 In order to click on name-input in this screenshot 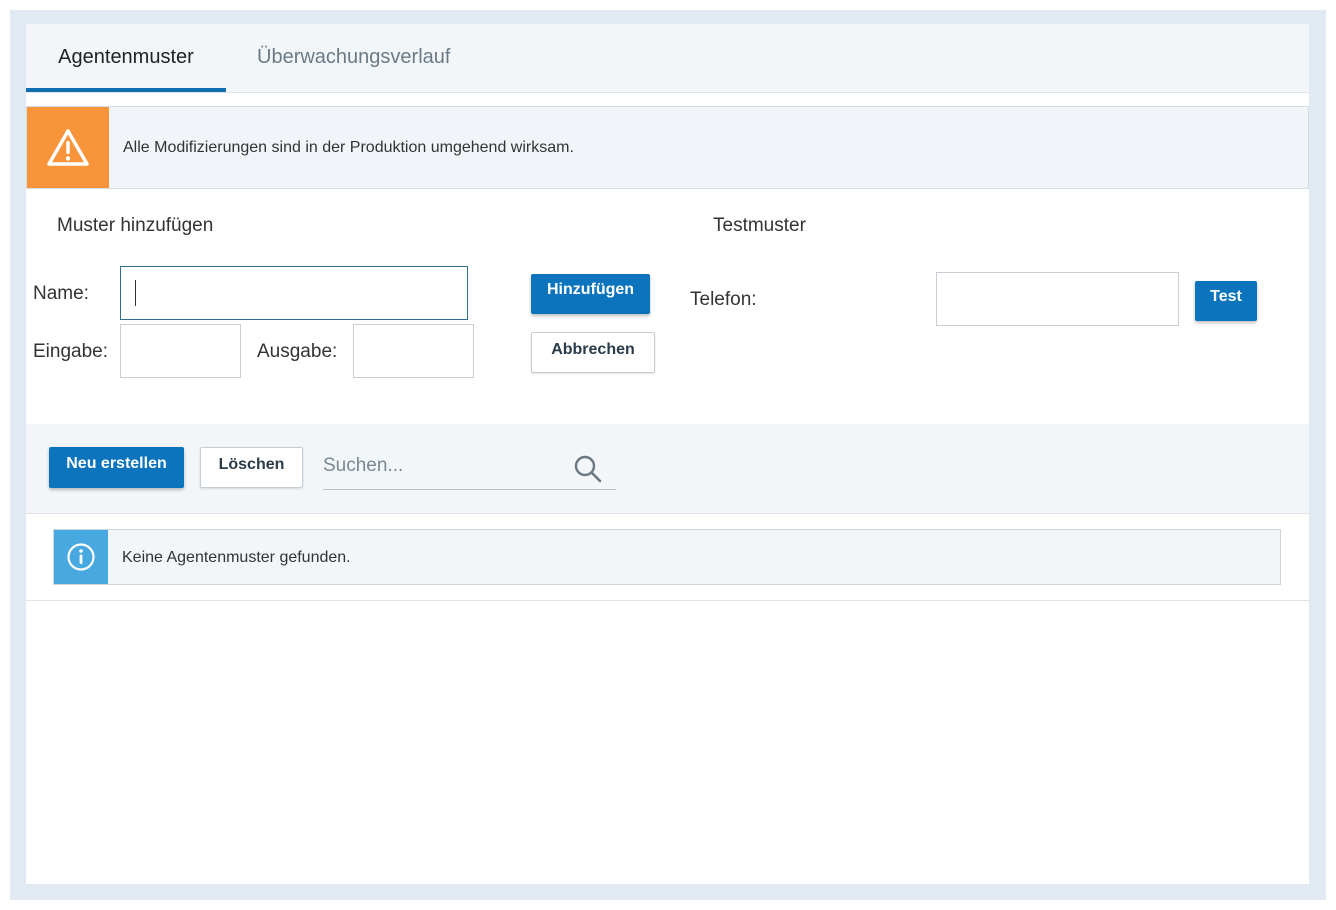, I will do `click(294, 293)`.